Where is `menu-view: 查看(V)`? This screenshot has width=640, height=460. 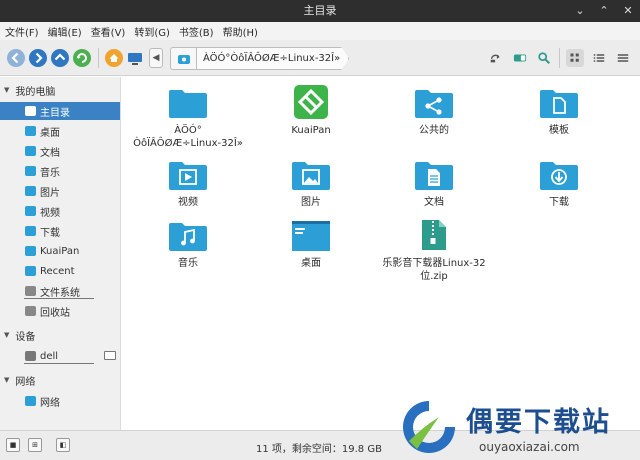 menu-view: 查看(V) is located at coordinates (108, 31).